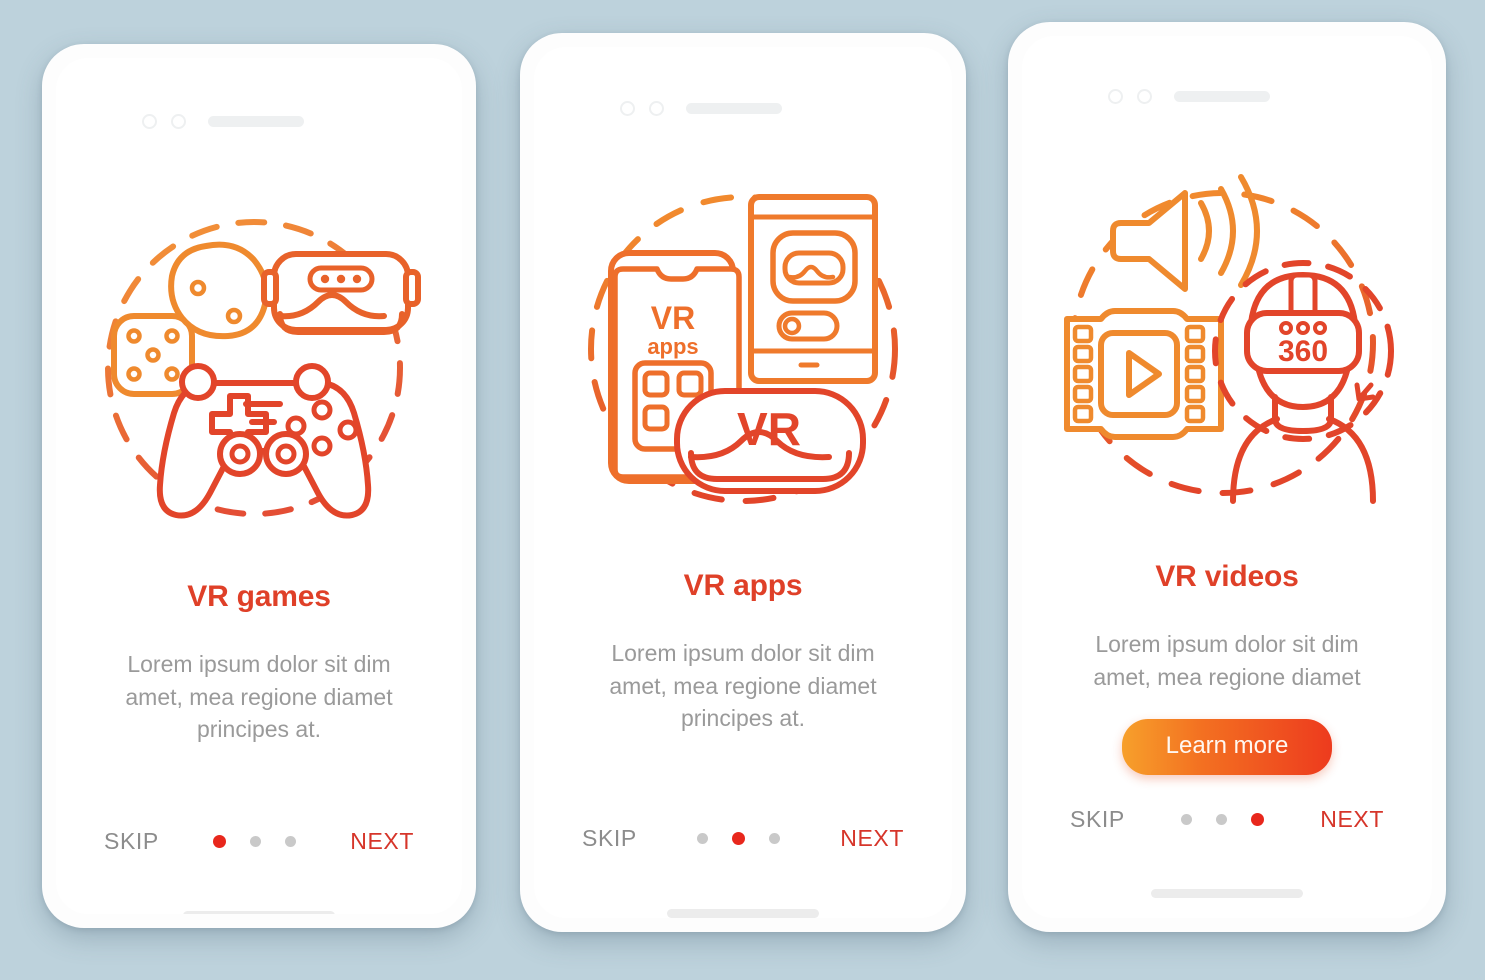  What do you see at coordinates (672, 346) in the screenshot?
I see `vr-apps-label-apps: apps` at bounding box center [672, 346].